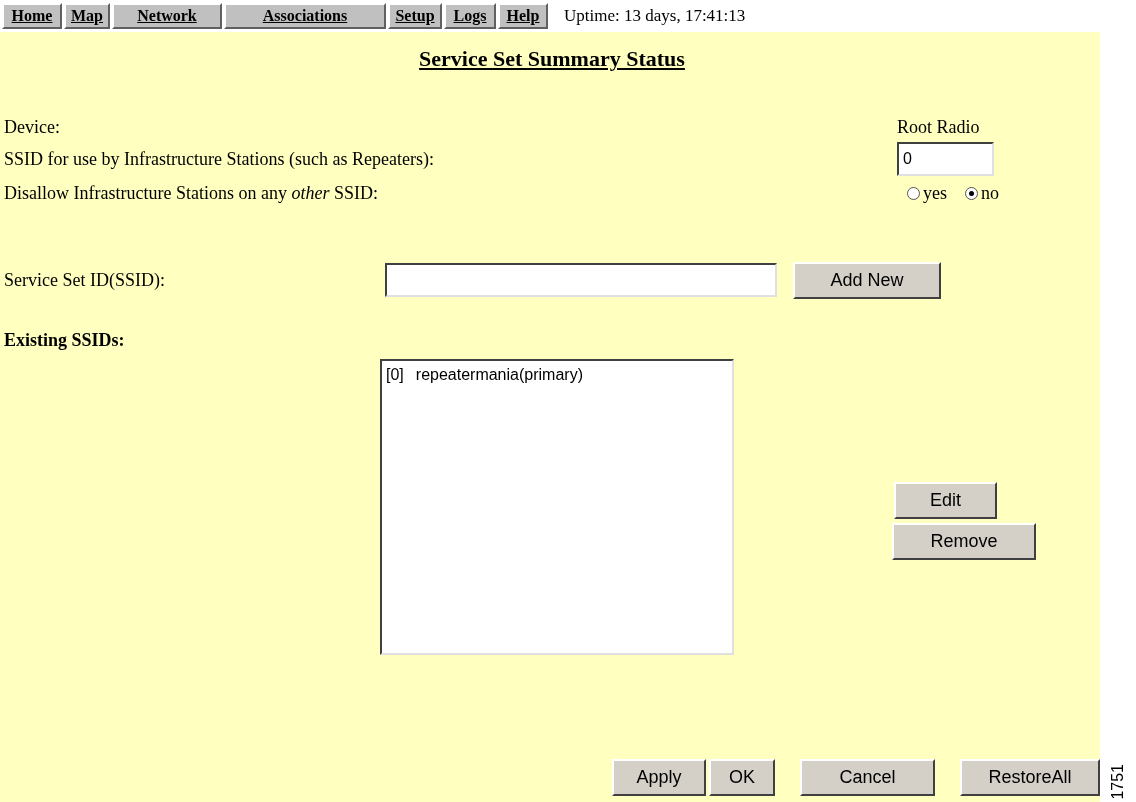 The height and width of the screenshot is (802, 1136). Describe the element at coordinates (191, 193) in the screenshot. I see `field-label: Disallow Infrastructure Stations on any other SSID:` at that location.